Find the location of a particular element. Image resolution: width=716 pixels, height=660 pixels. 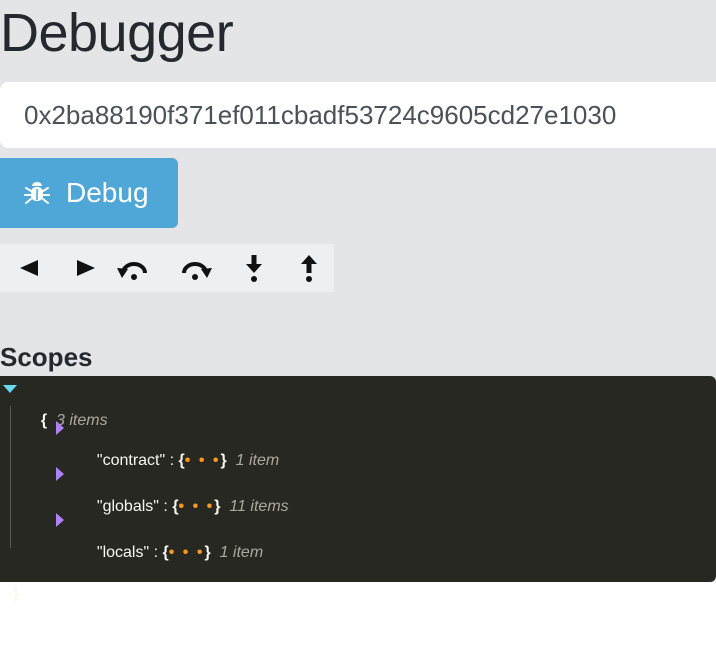

bug-icon is located at coordinates (37, 193).